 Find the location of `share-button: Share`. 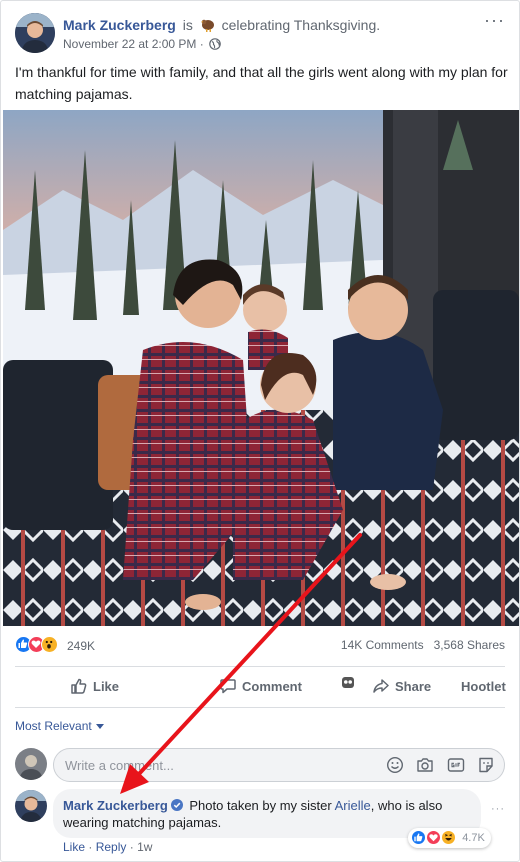

share-button: Share is located at coordinates (401, 687).